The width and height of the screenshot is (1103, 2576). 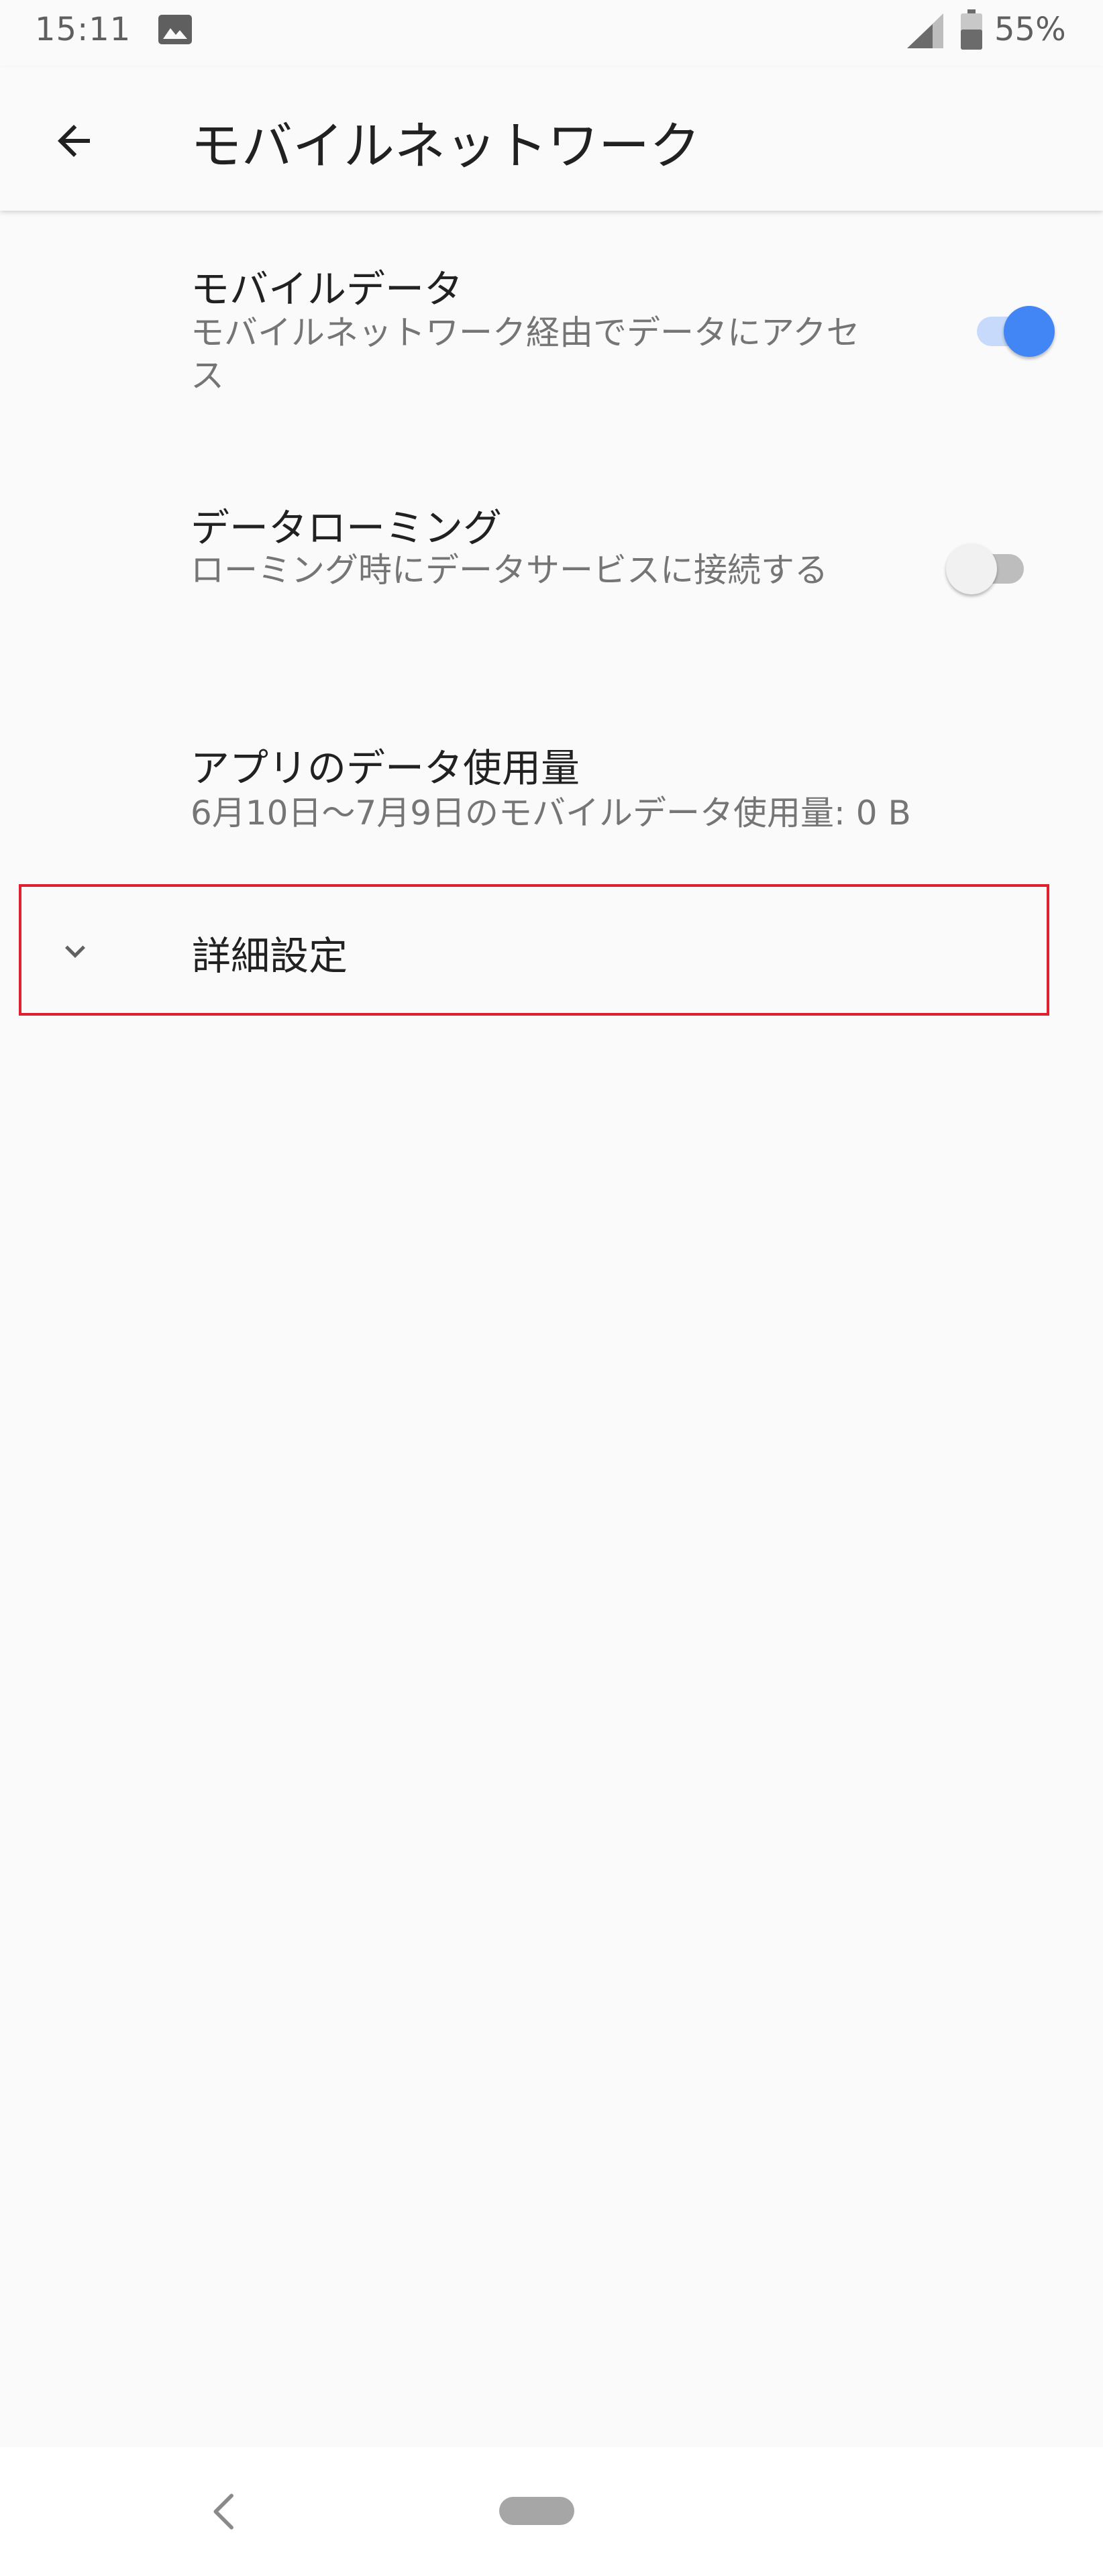 I want to click on data-roaming-switch, so click(x=989, y=567).